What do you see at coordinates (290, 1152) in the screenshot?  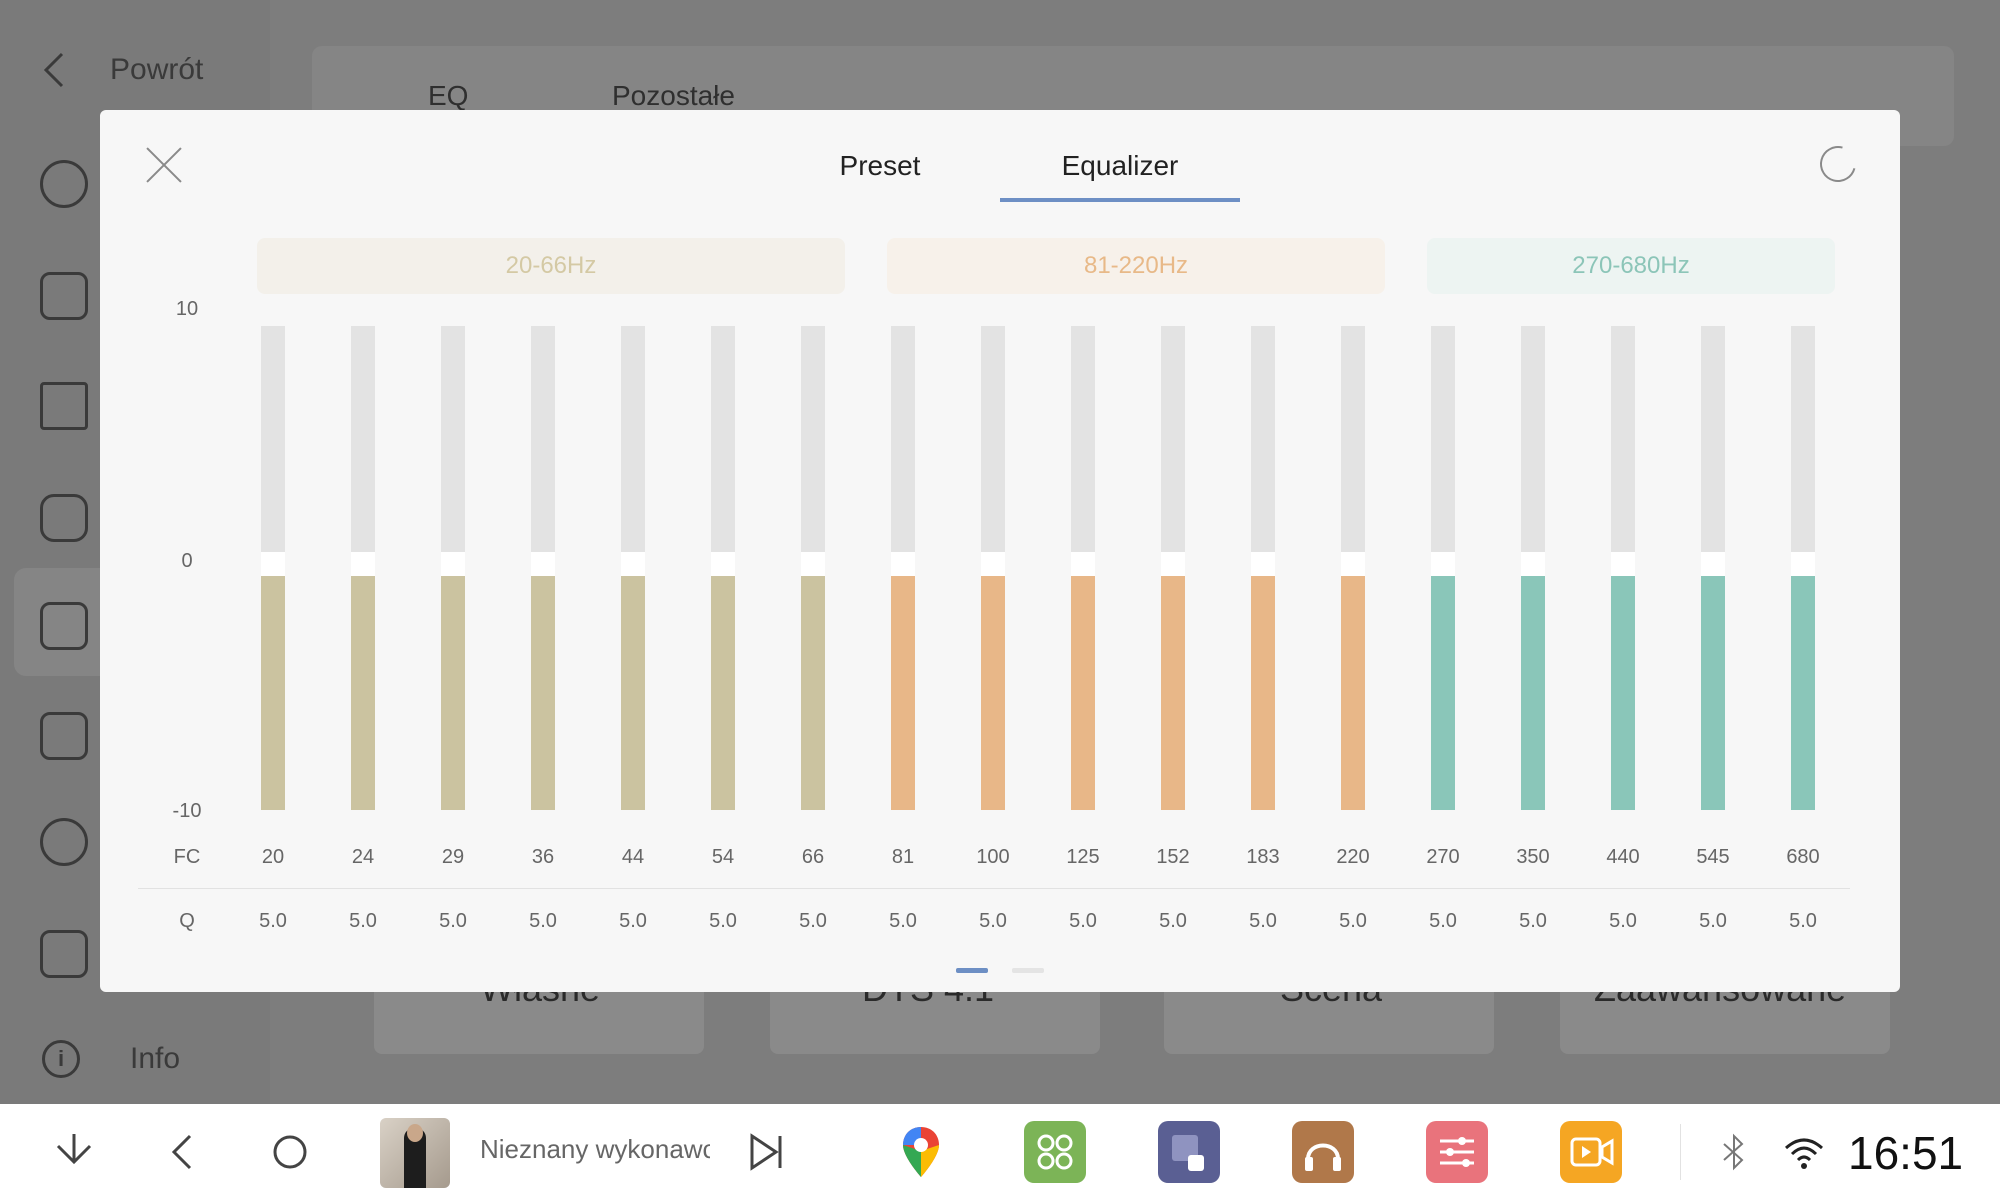 I see `home-nav-icon` at bounding box center [290, 1152].